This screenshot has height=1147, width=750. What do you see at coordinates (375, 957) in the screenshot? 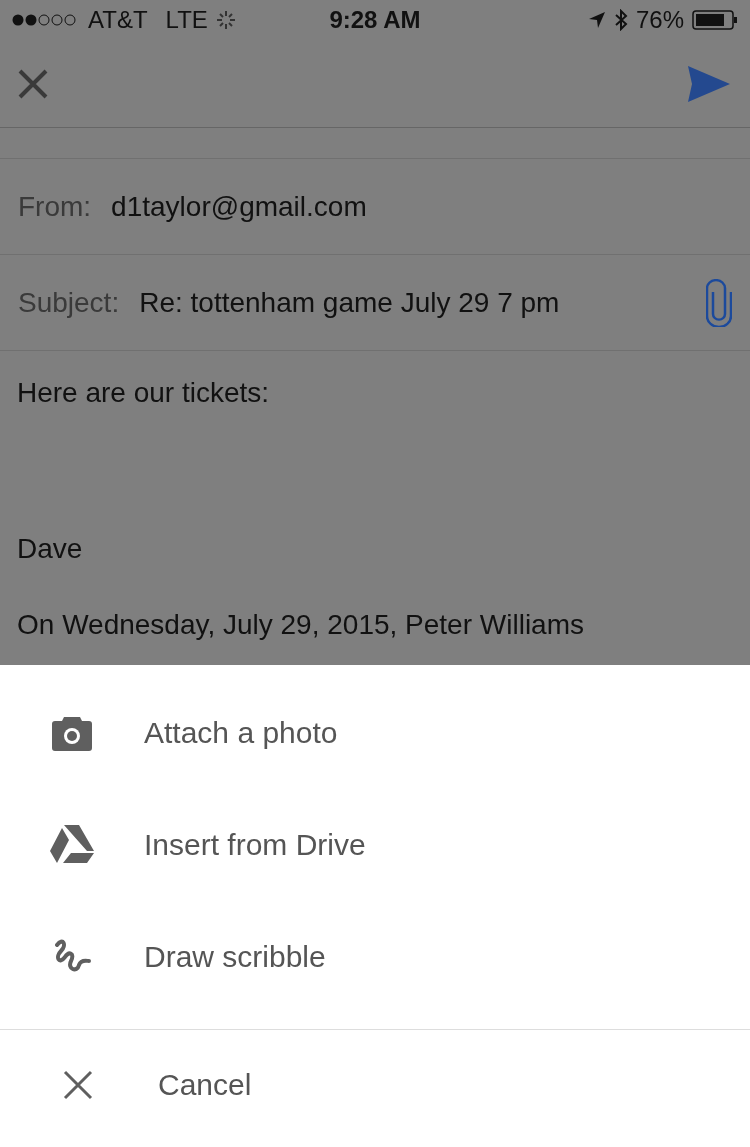
I see `menu-item: Draw scribble` at bounding box center [375, 957].